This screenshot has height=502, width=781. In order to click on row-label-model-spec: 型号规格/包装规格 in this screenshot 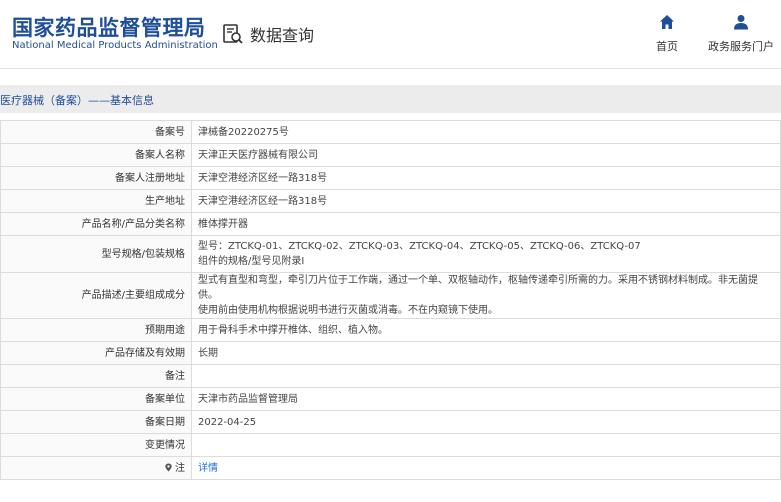, I will do `click(96, 254)`.